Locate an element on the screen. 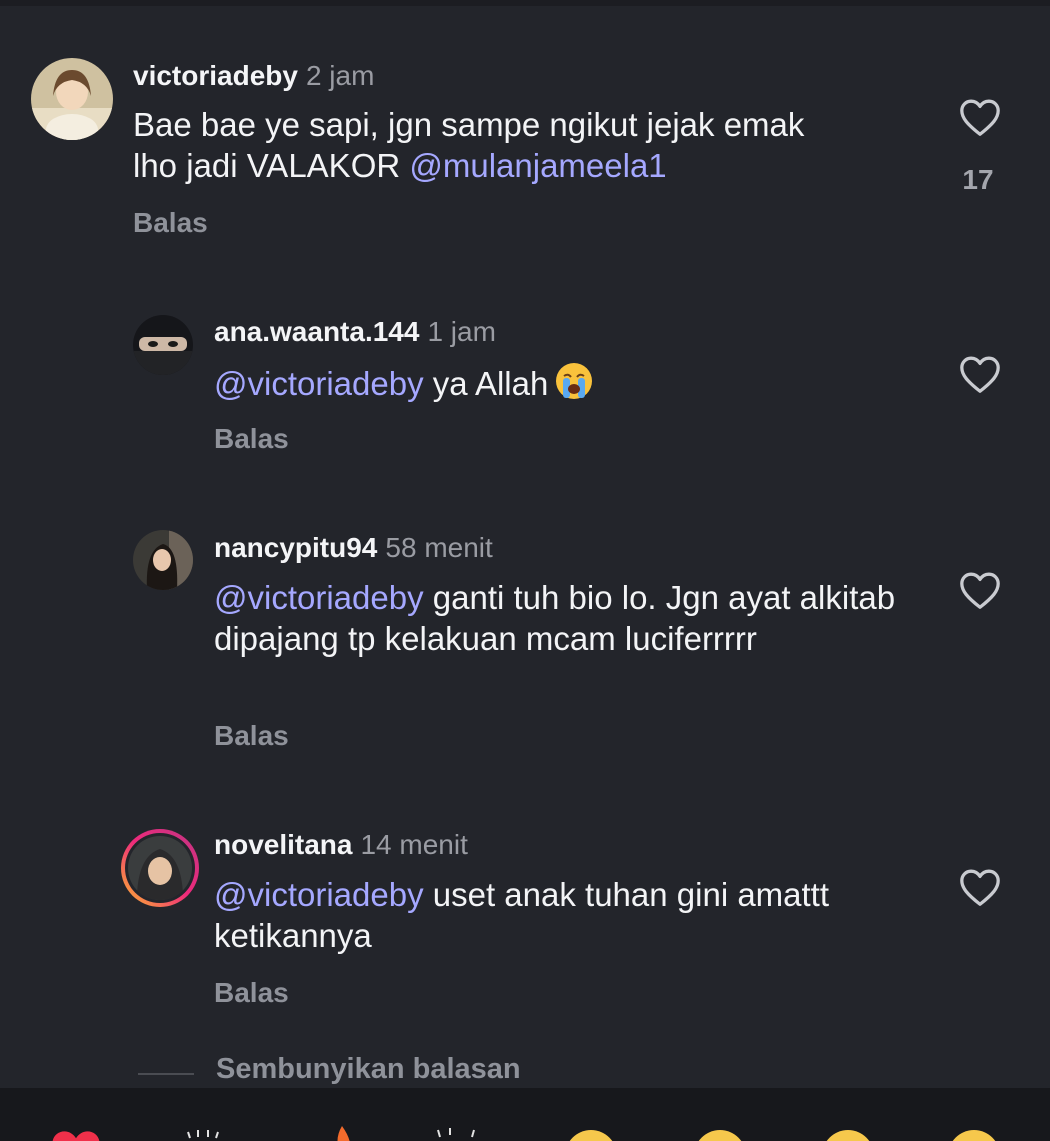 The height and width of the screenshot is (1141, 1050). avatar-story-ring is located at coordinates (160, 868).